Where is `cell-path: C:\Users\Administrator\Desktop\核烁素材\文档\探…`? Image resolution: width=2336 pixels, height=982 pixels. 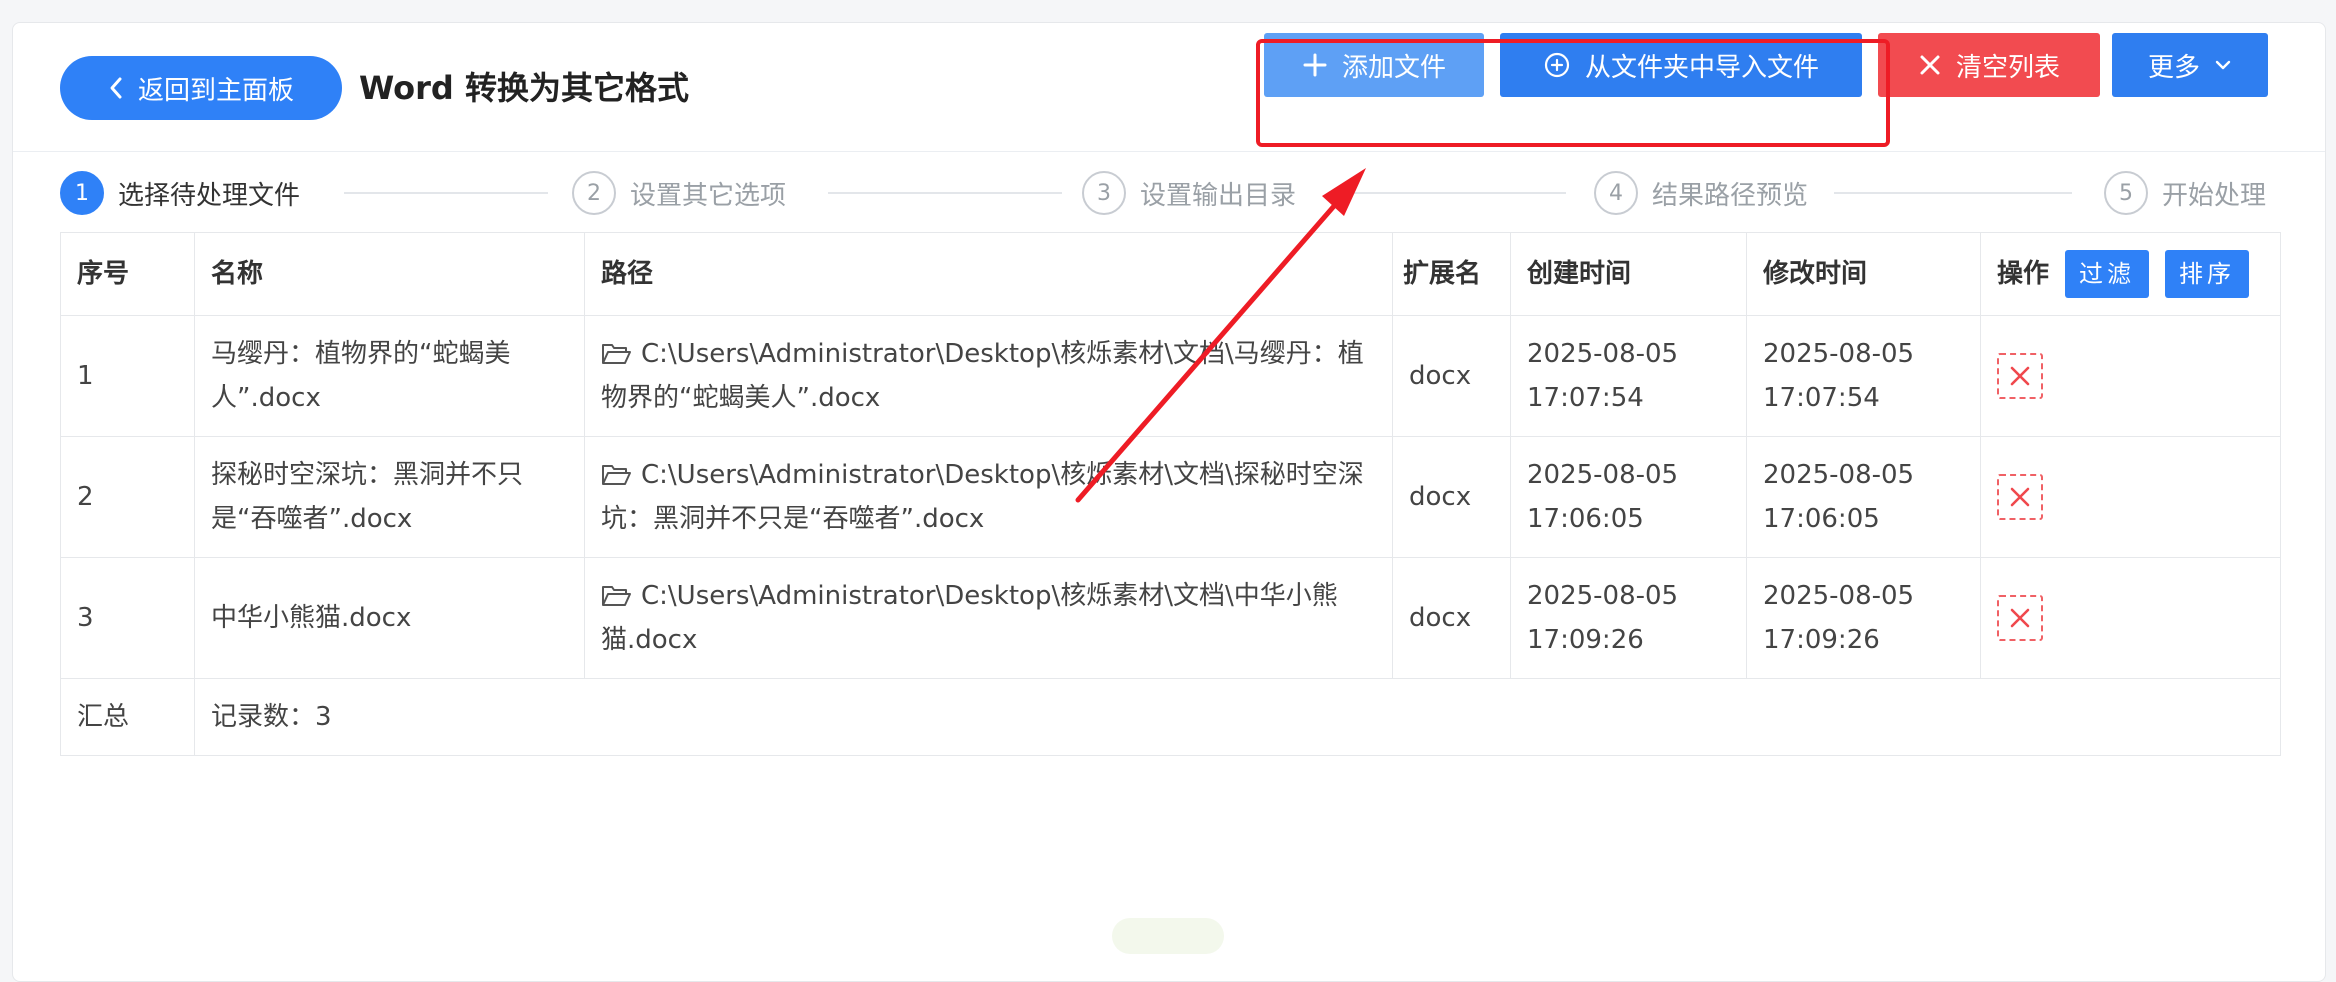 cell-path: C:\Users\Administrator\Desktop\核烁素材\文档\探… is located at coordinates (988, 497).